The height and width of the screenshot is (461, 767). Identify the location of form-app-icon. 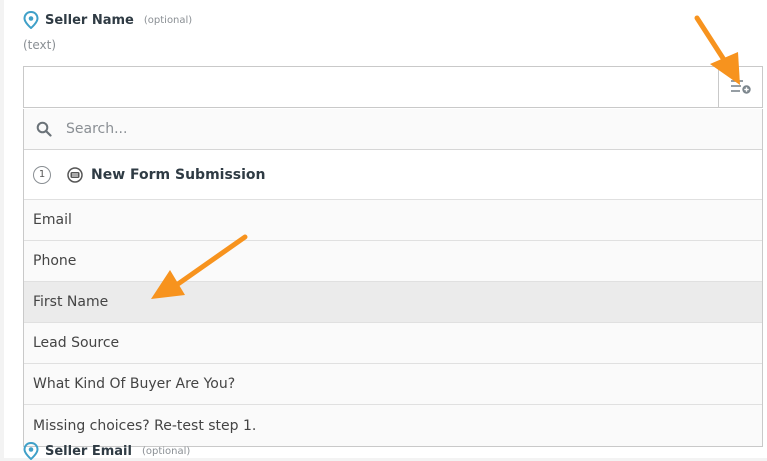
(75, 174).